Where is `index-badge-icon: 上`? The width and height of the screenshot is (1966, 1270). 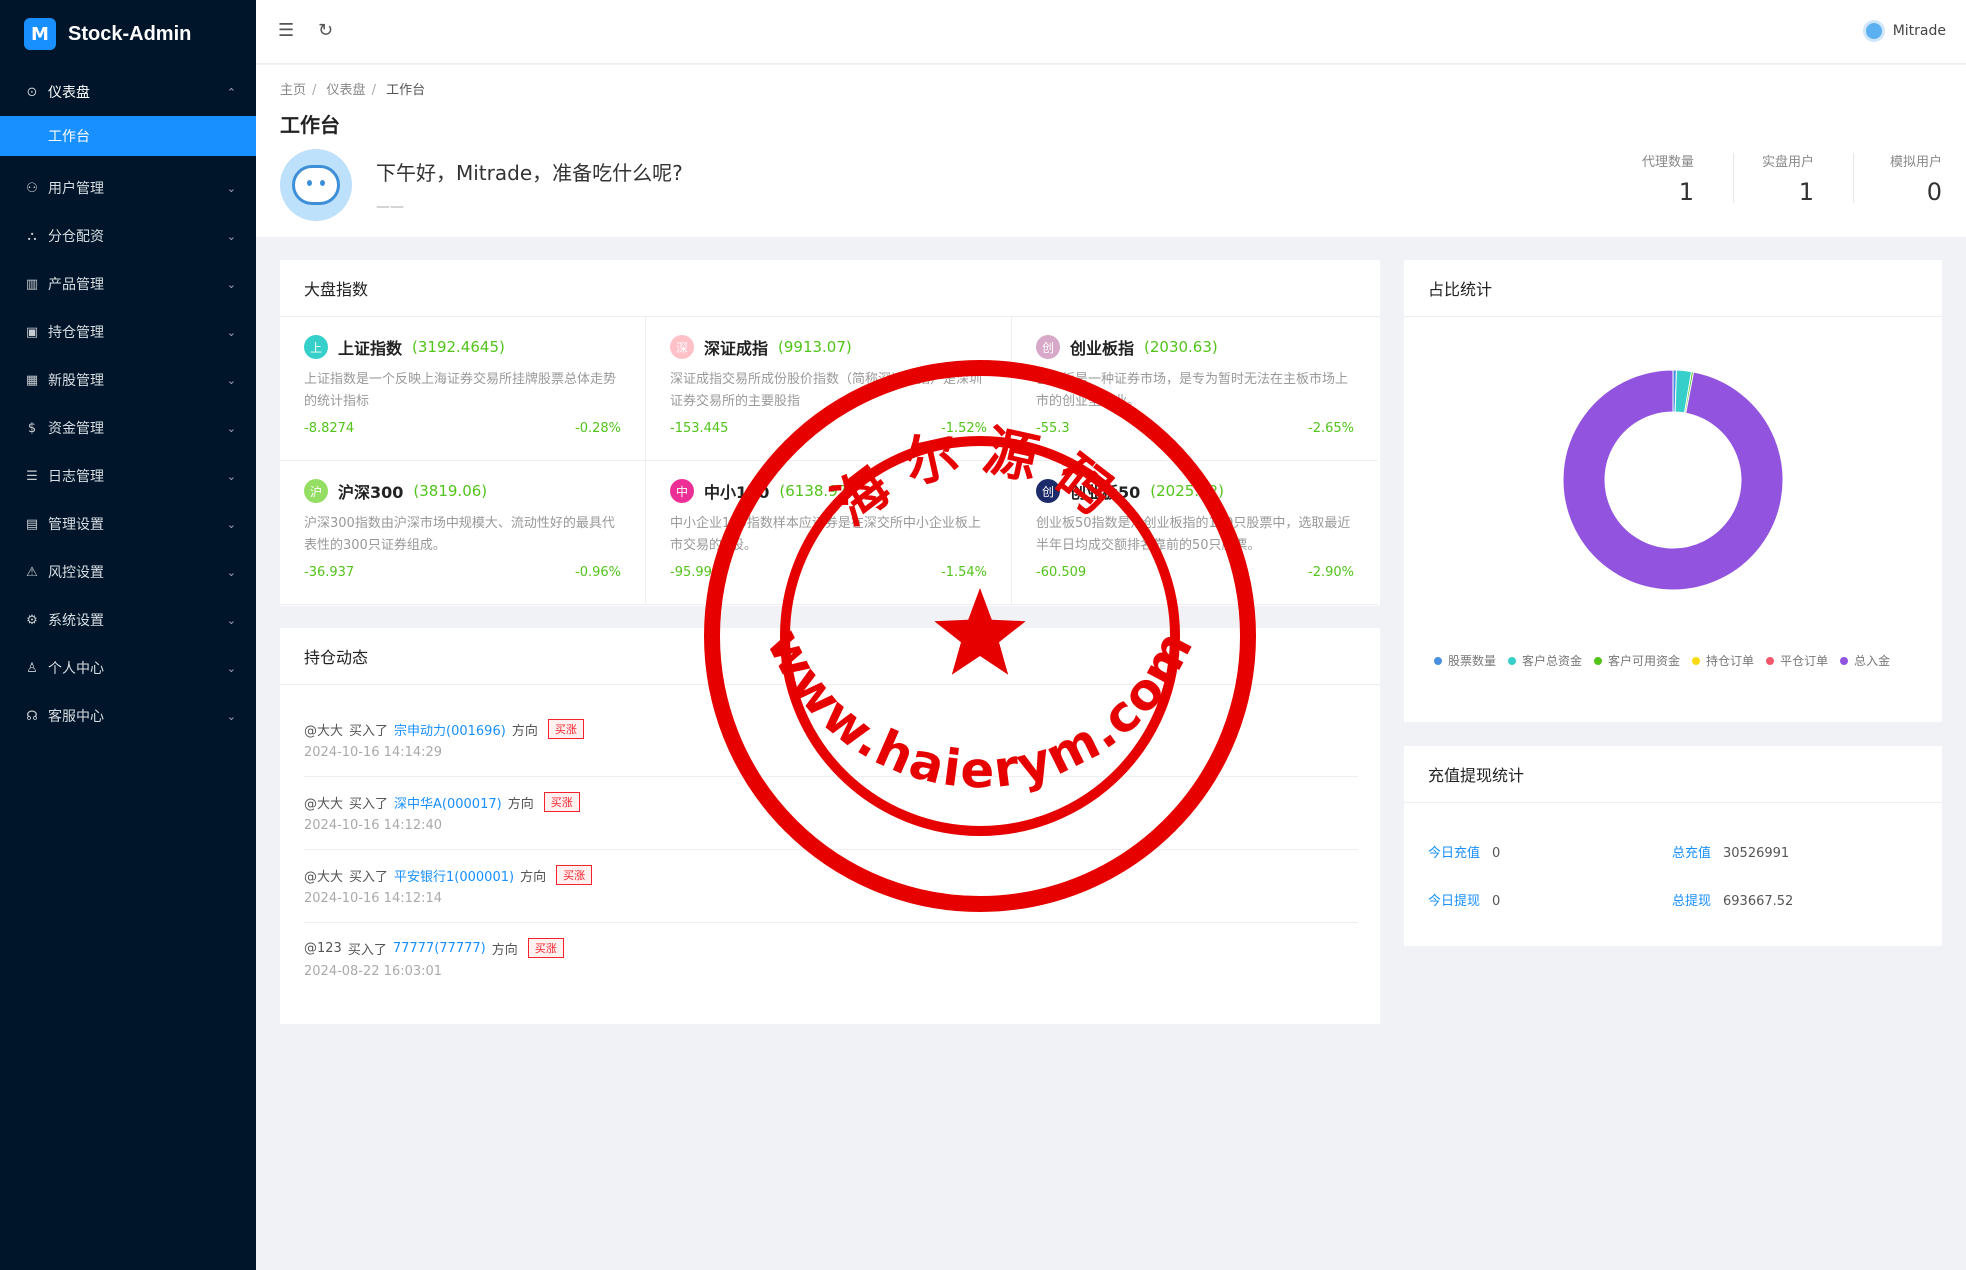 index-badge-icon: 上 is located at coordinates (316, 347).